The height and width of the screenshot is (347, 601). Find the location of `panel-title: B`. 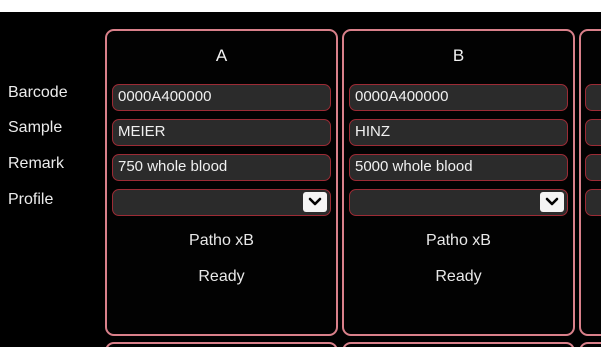

panel-title: B is located at coordinates (458, 55).